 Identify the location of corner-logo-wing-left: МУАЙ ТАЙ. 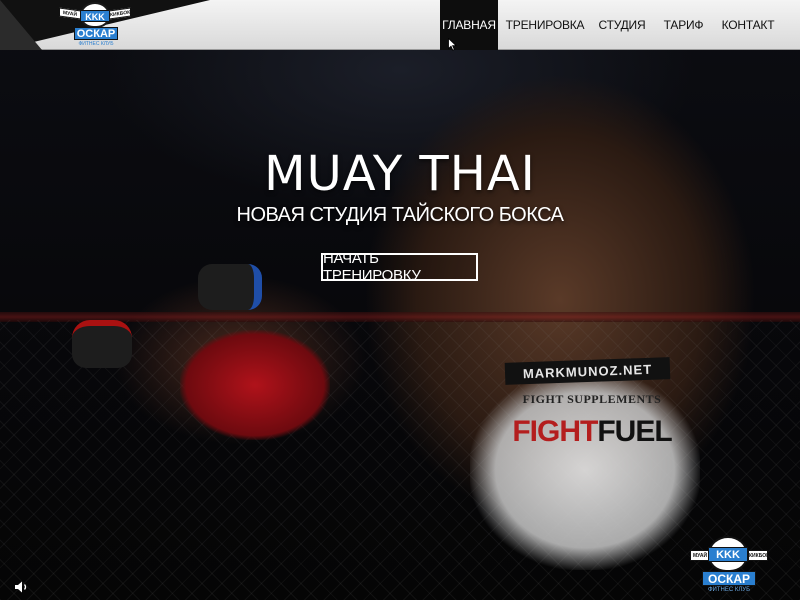
(700, 555).